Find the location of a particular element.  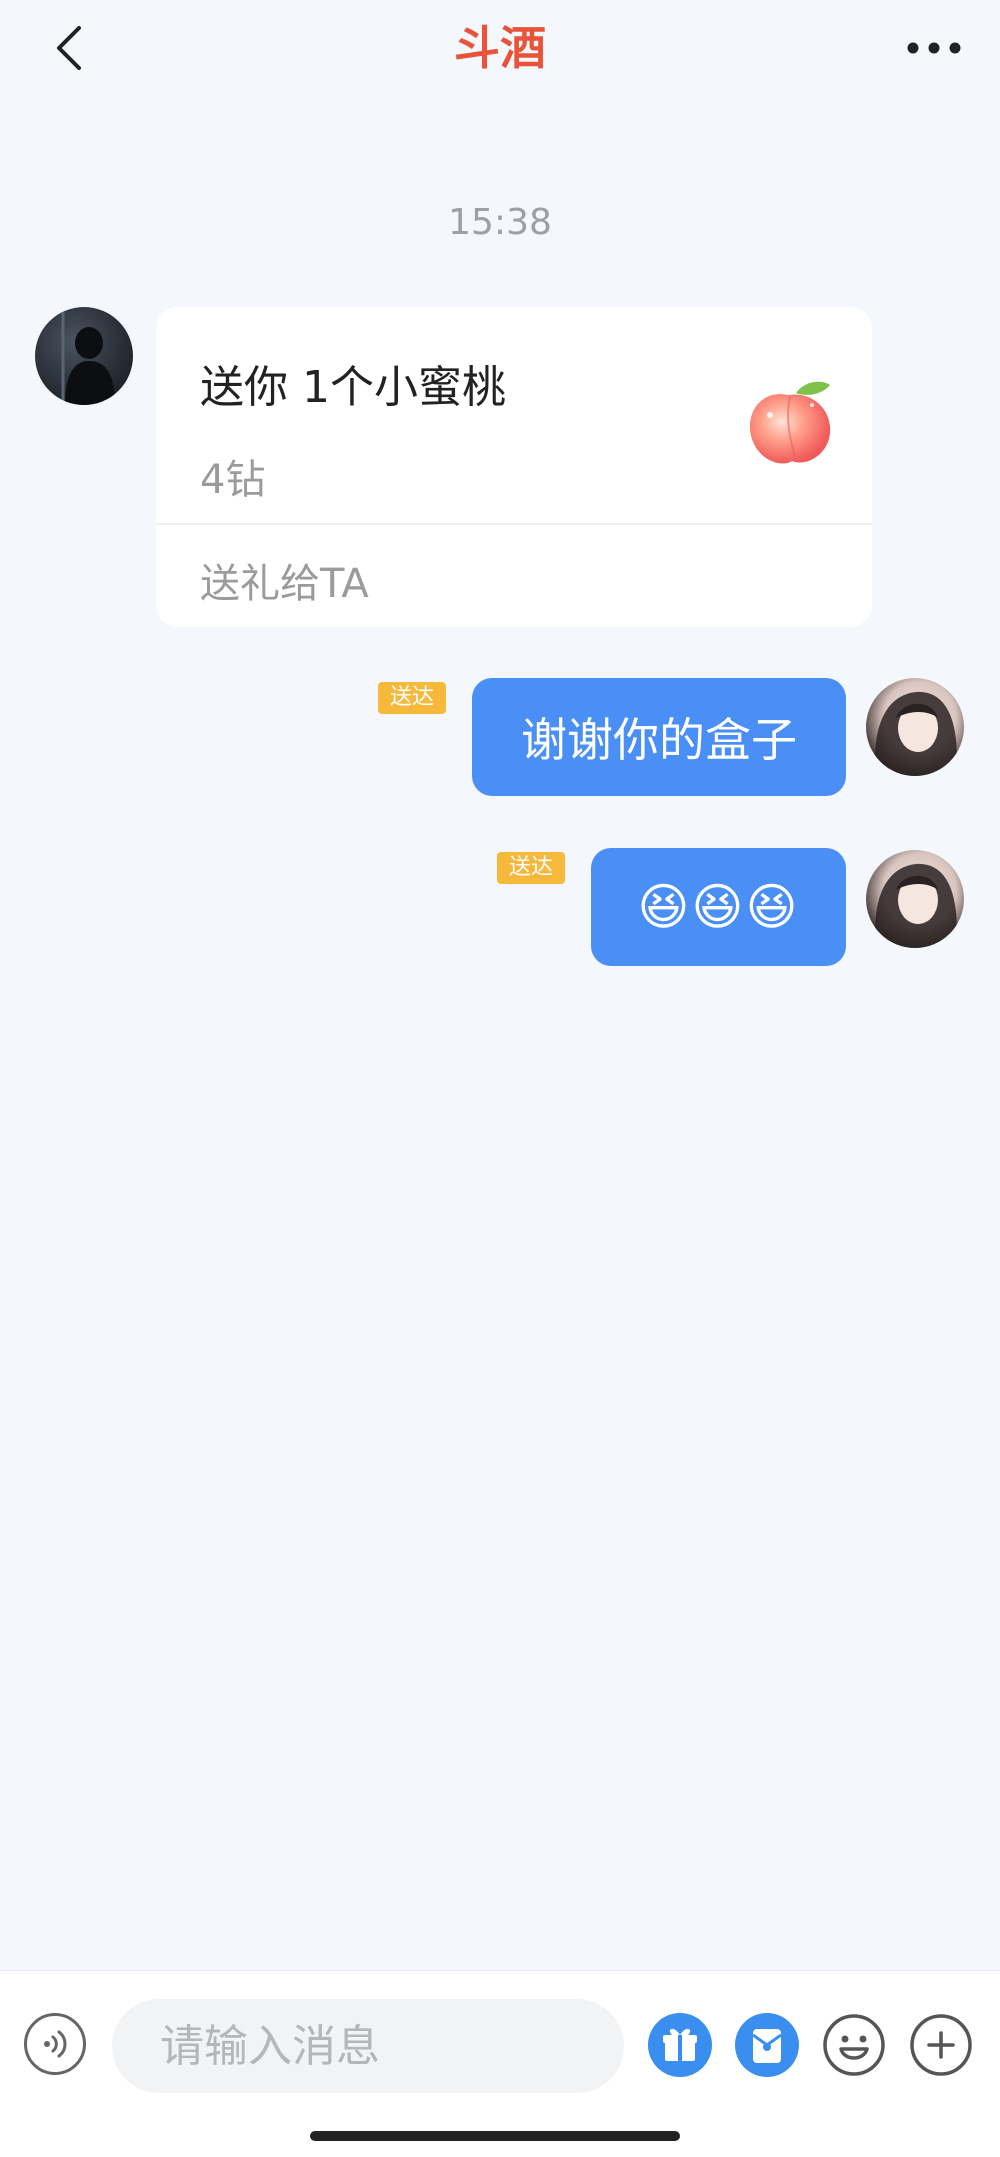

voice-button is located at coordinates (55, 2044).